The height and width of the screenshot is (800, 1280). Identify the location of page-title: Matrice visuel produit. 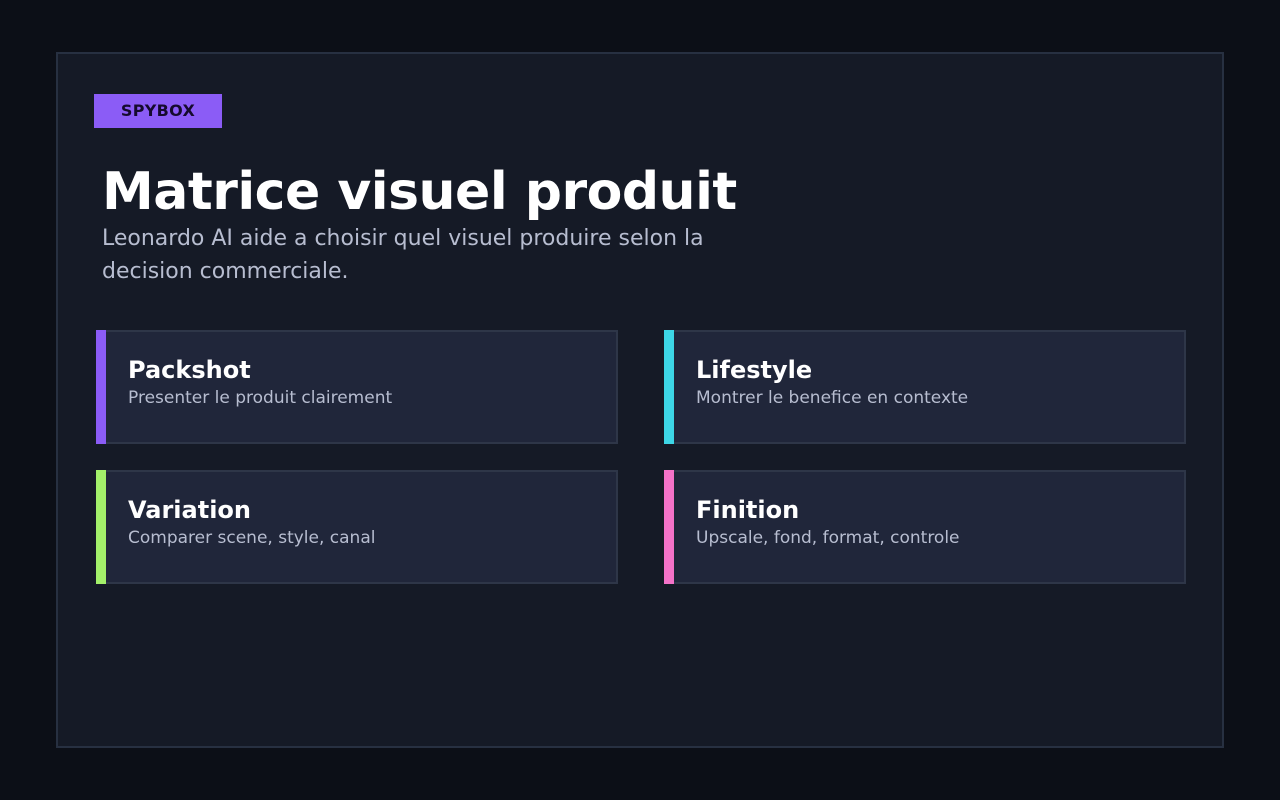
(419, 192).